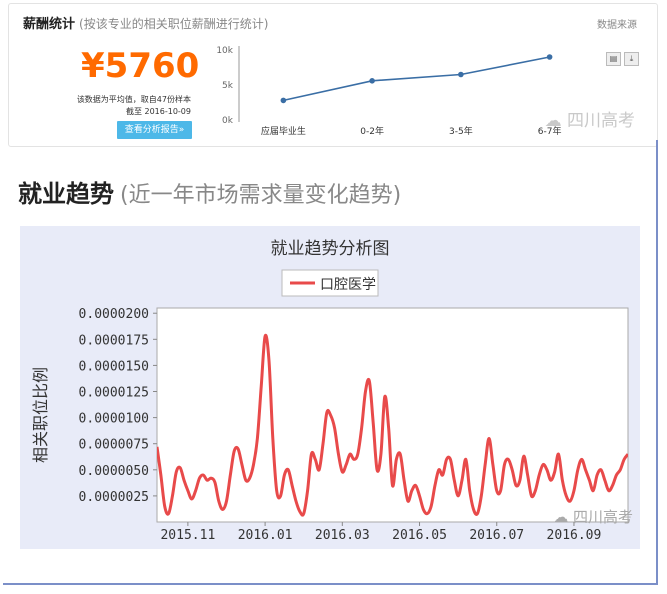 The width and height of the screenshot is (667, 594). Describe the element at coordinates (187, 535) in the screenshot. I see `x-tick-label: 2015.11` at that location.